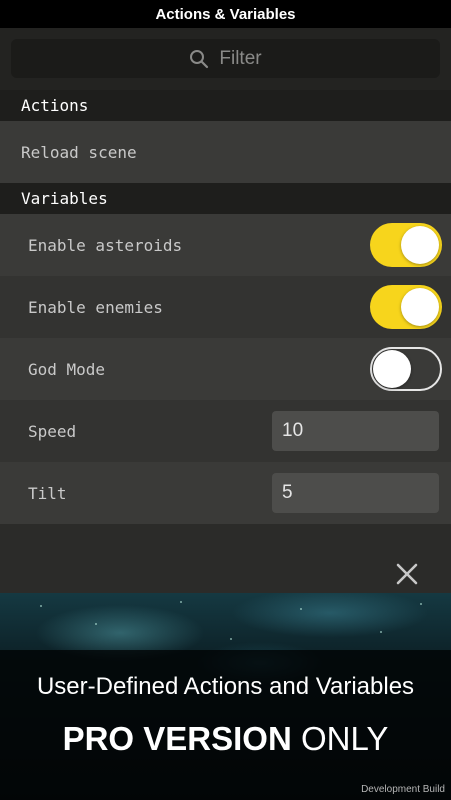 The image size is (451, 800). What do you see at coordinates (47, 493) in the screenshot?
I see `variable-label: Tilt` at bounding box center [47, 493].